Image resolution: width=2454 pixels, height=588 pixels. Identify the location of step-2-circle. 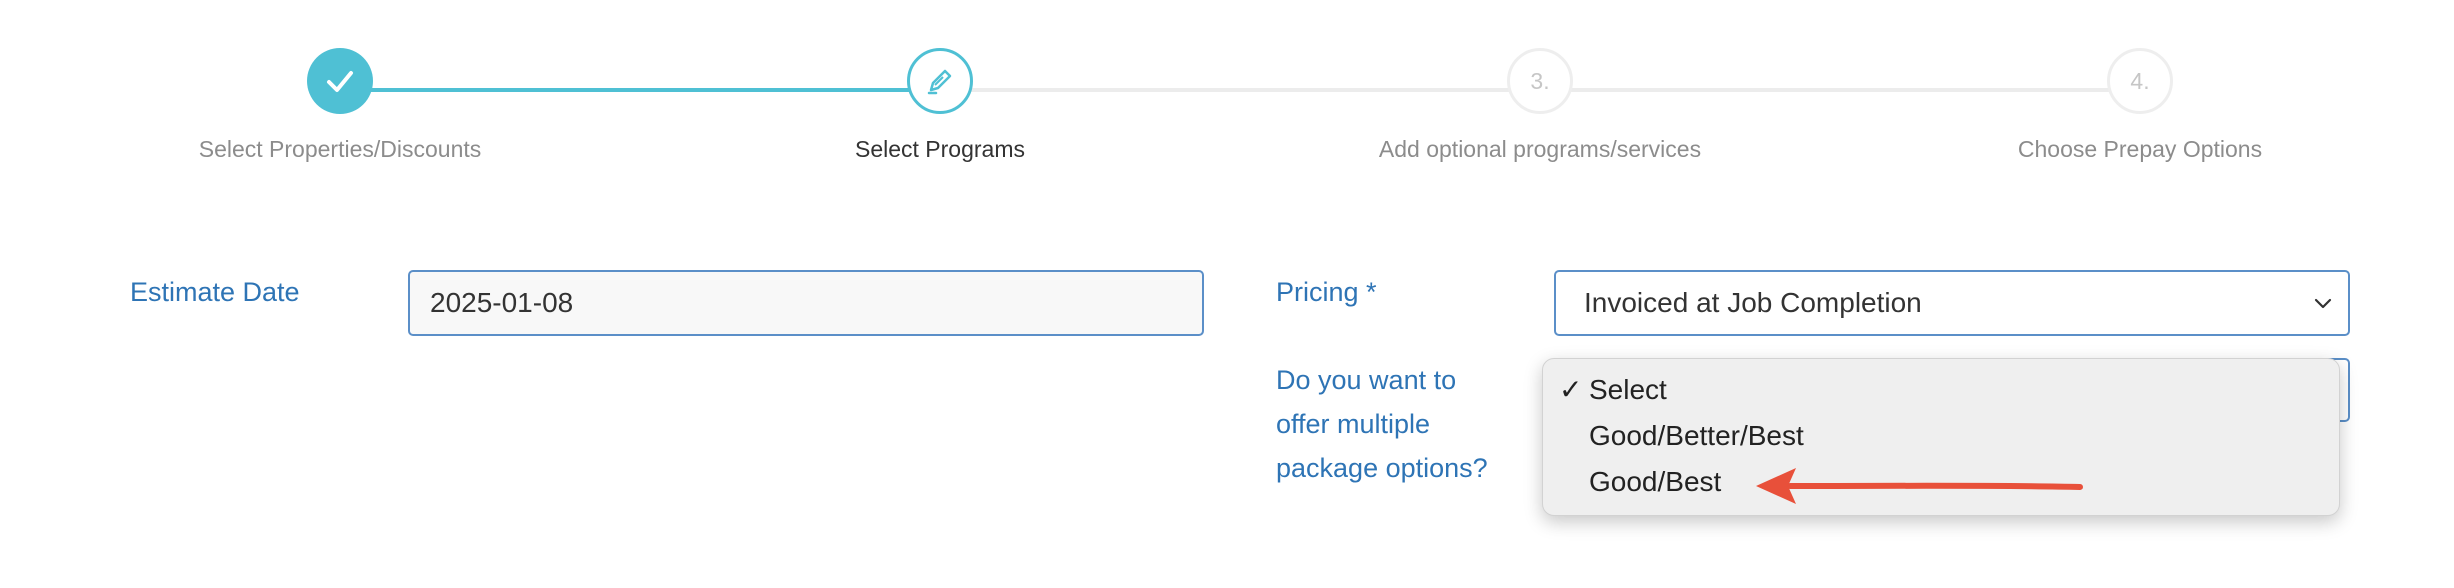
(940, 81).